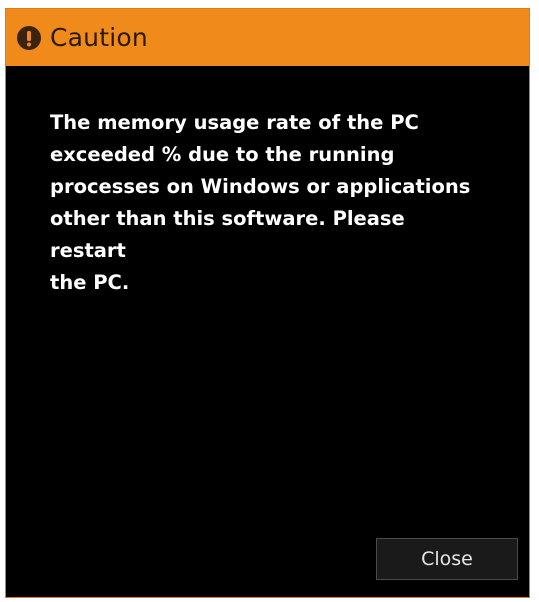 This screenshot has height=602, width=539. Describe the element at coordinates (29, 38) in the screenshot. I see `exclamation-icon` at that location.